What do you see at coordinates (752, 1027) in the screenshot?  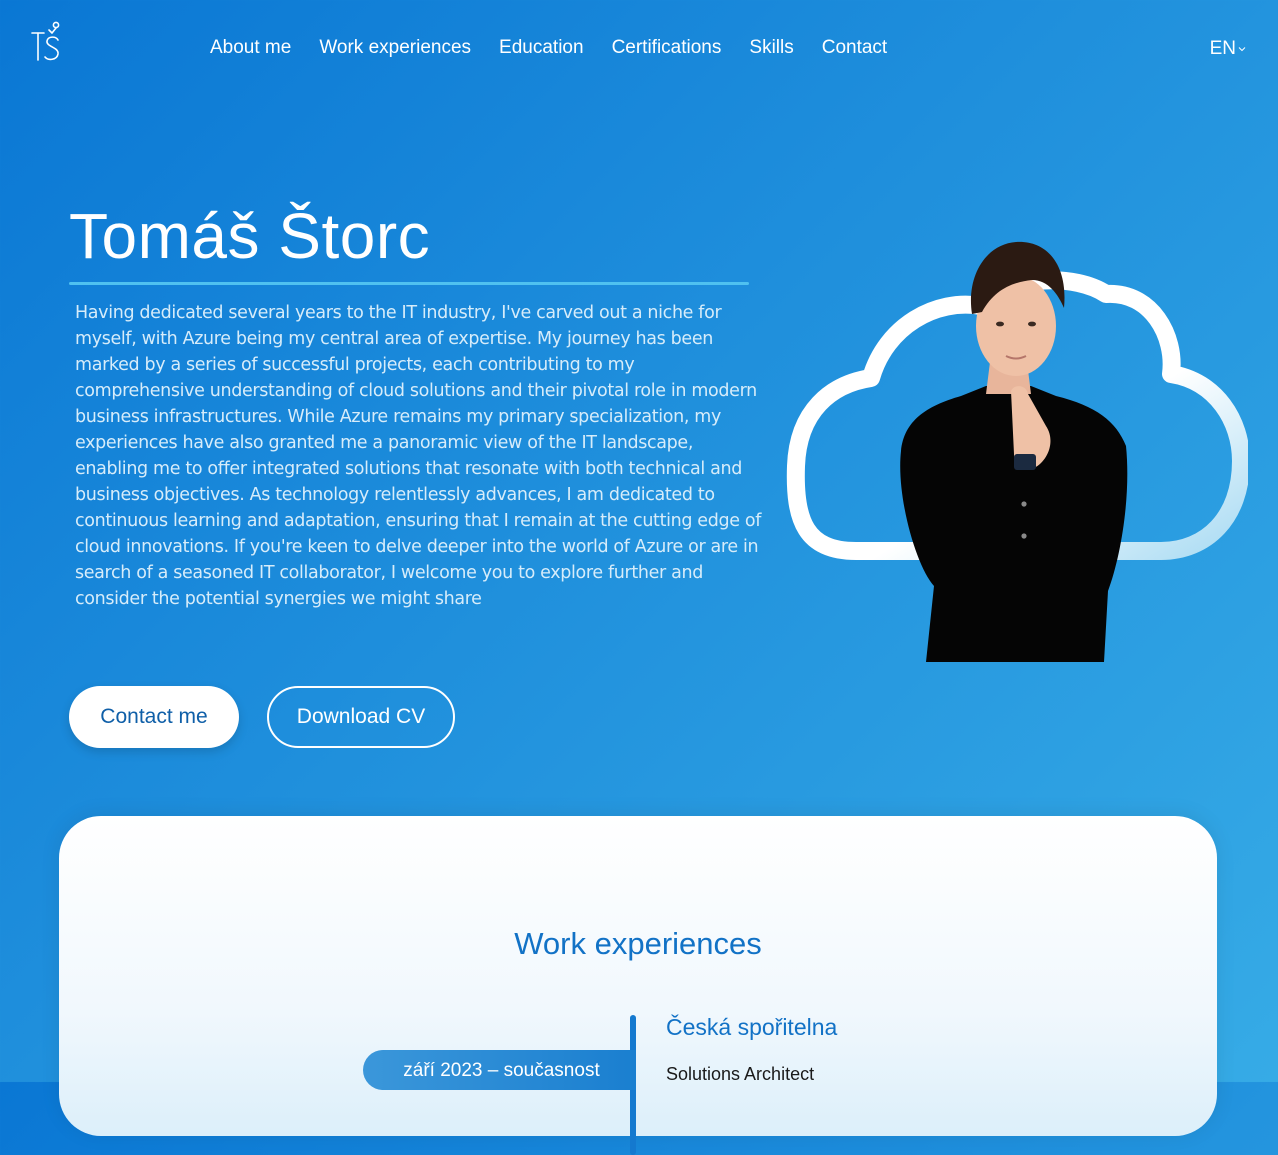 I see `job-company: Česká spořitelna` at bounding box center [752, 1027].